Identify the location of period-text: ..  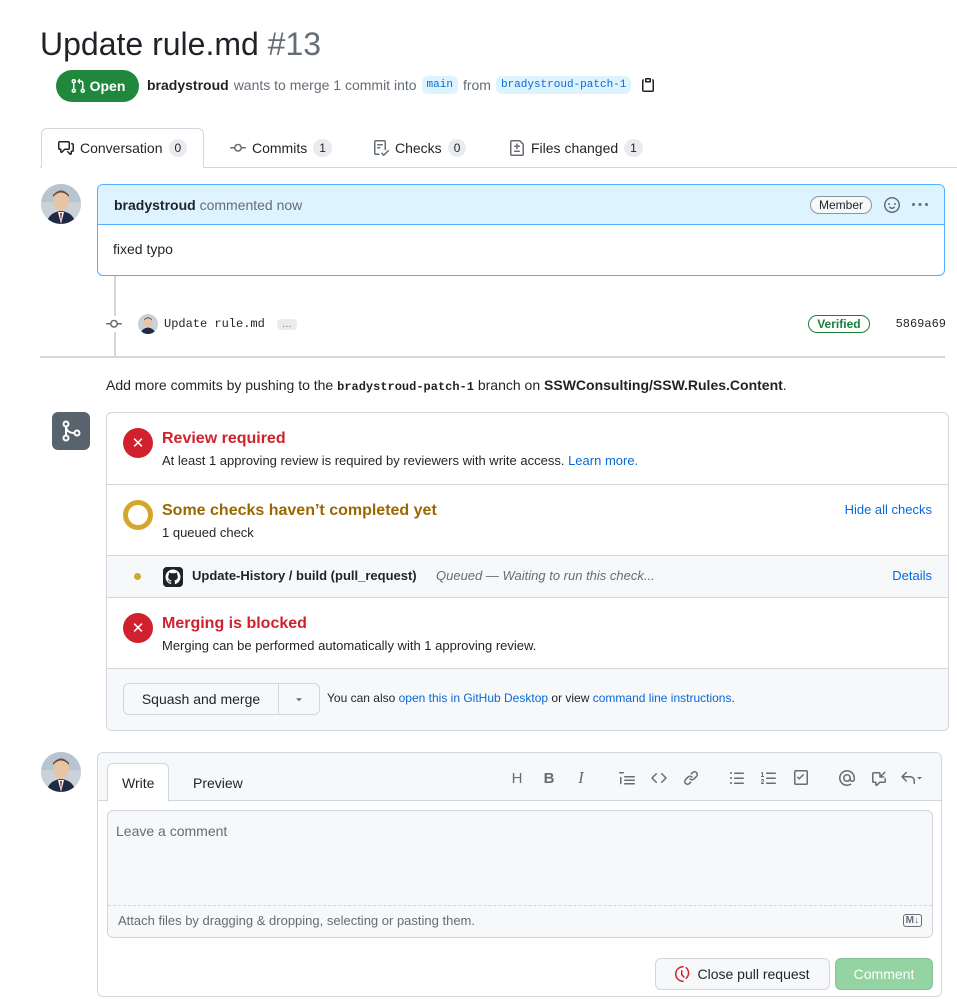
(733, 698).